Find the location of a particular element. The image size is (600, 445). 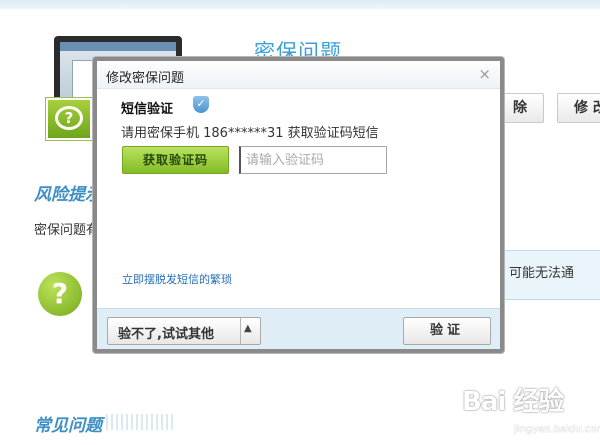

escape-sms-link: 立即摆脱发短信的繁琐 is located at coordinates (177, 279).